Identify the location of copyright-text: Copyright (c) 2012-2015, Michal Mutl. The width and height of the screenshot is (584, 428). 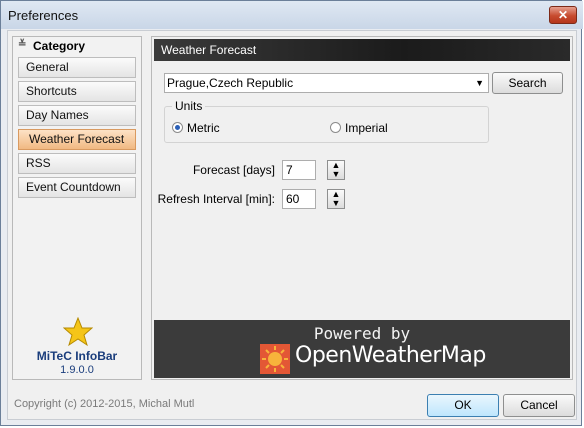
(104, 404).